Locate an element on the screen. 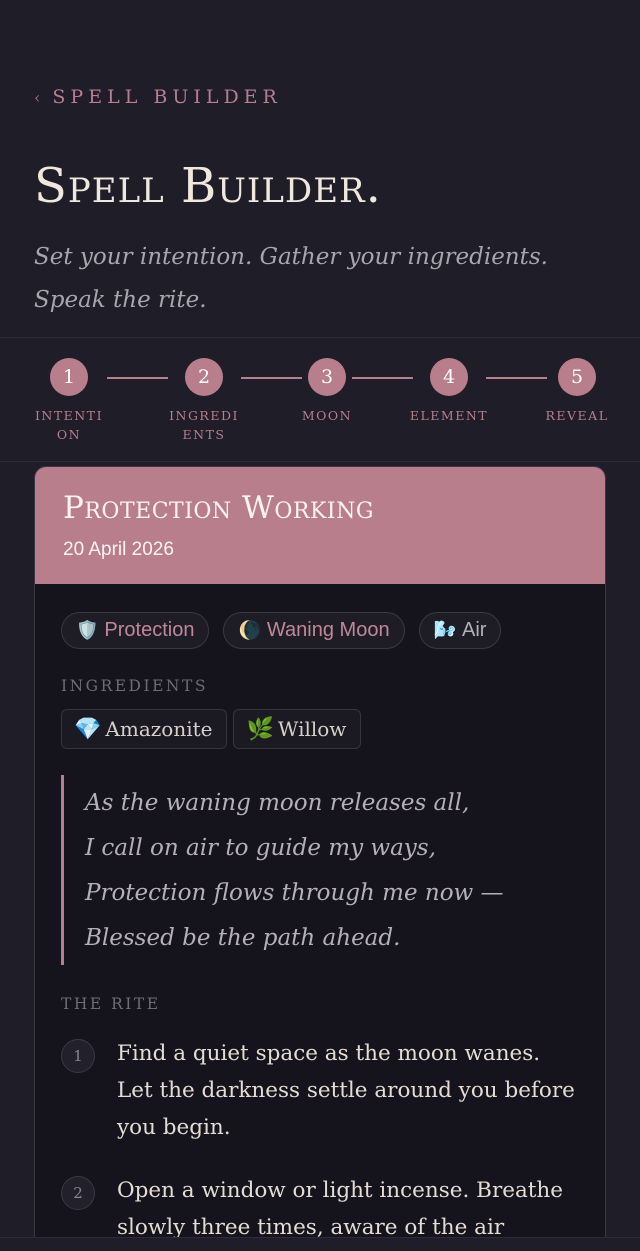 Image resolution: width=640 pixels, height=1251 pixels. step-label: MOON is located at coordinates (327, 415).